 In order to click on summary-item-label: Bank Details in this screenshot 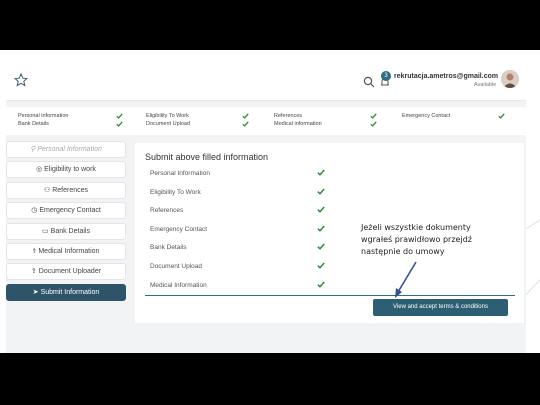, I will do `click(33, 124)`.